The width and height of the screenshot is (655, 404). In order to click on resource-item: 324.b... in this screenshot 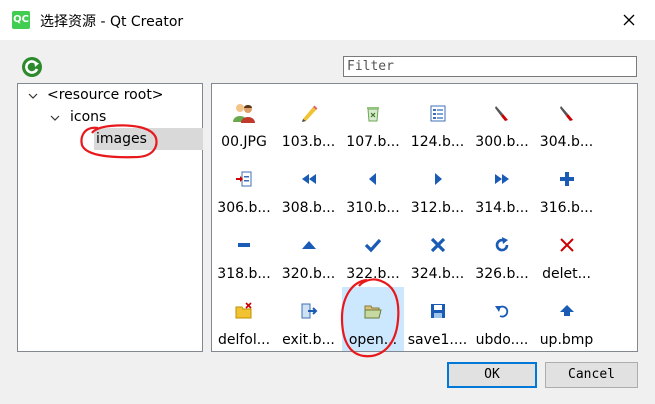, I will do `click(438, 254)`.